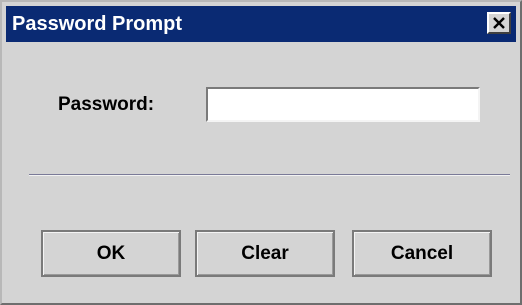 The width and height of the screenshot is (522, 305). I want to click on ok-button: OK, so click(111, 253).